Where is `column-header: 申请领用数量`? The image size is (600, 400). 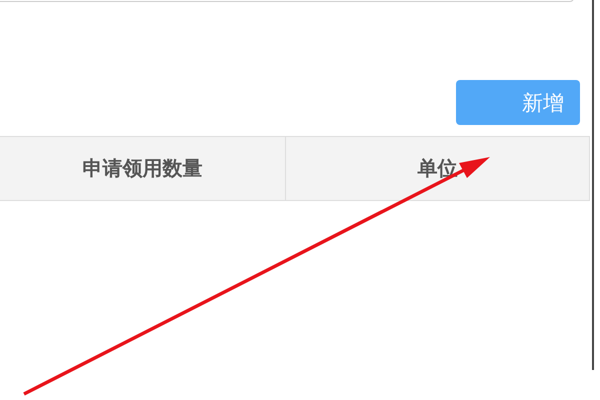 column-header: 申请领用数量 is located at coordinates (143, 168).